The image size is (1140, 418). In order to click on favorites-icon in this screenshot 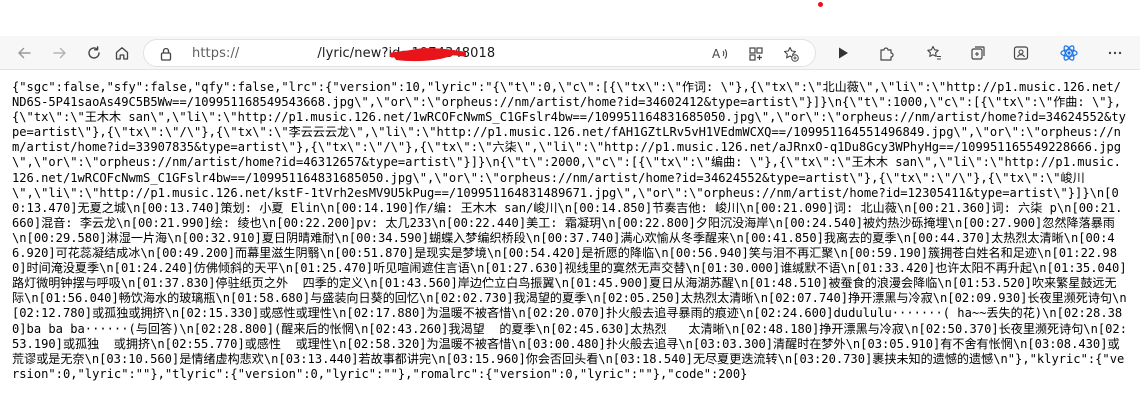, I will do `click(934, 53)`.